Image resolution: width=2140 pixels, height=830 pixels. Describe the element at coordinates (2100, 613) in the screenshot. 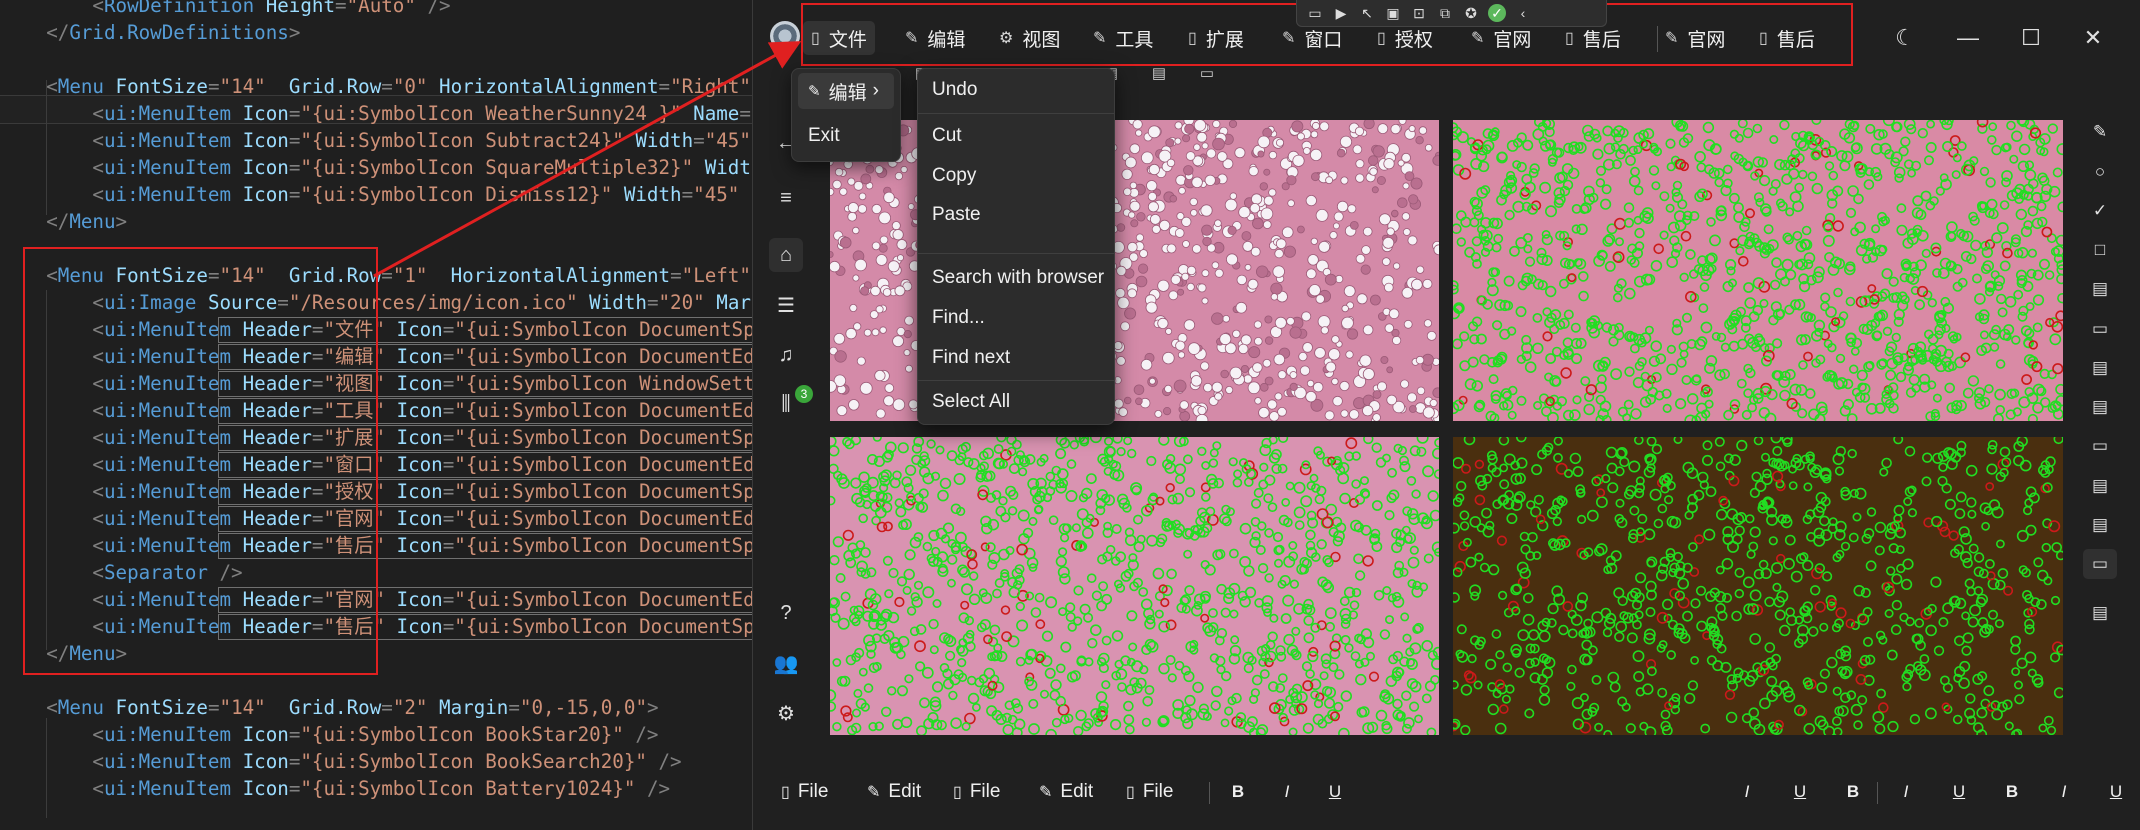

I see `document-icon: ▤` at that location.